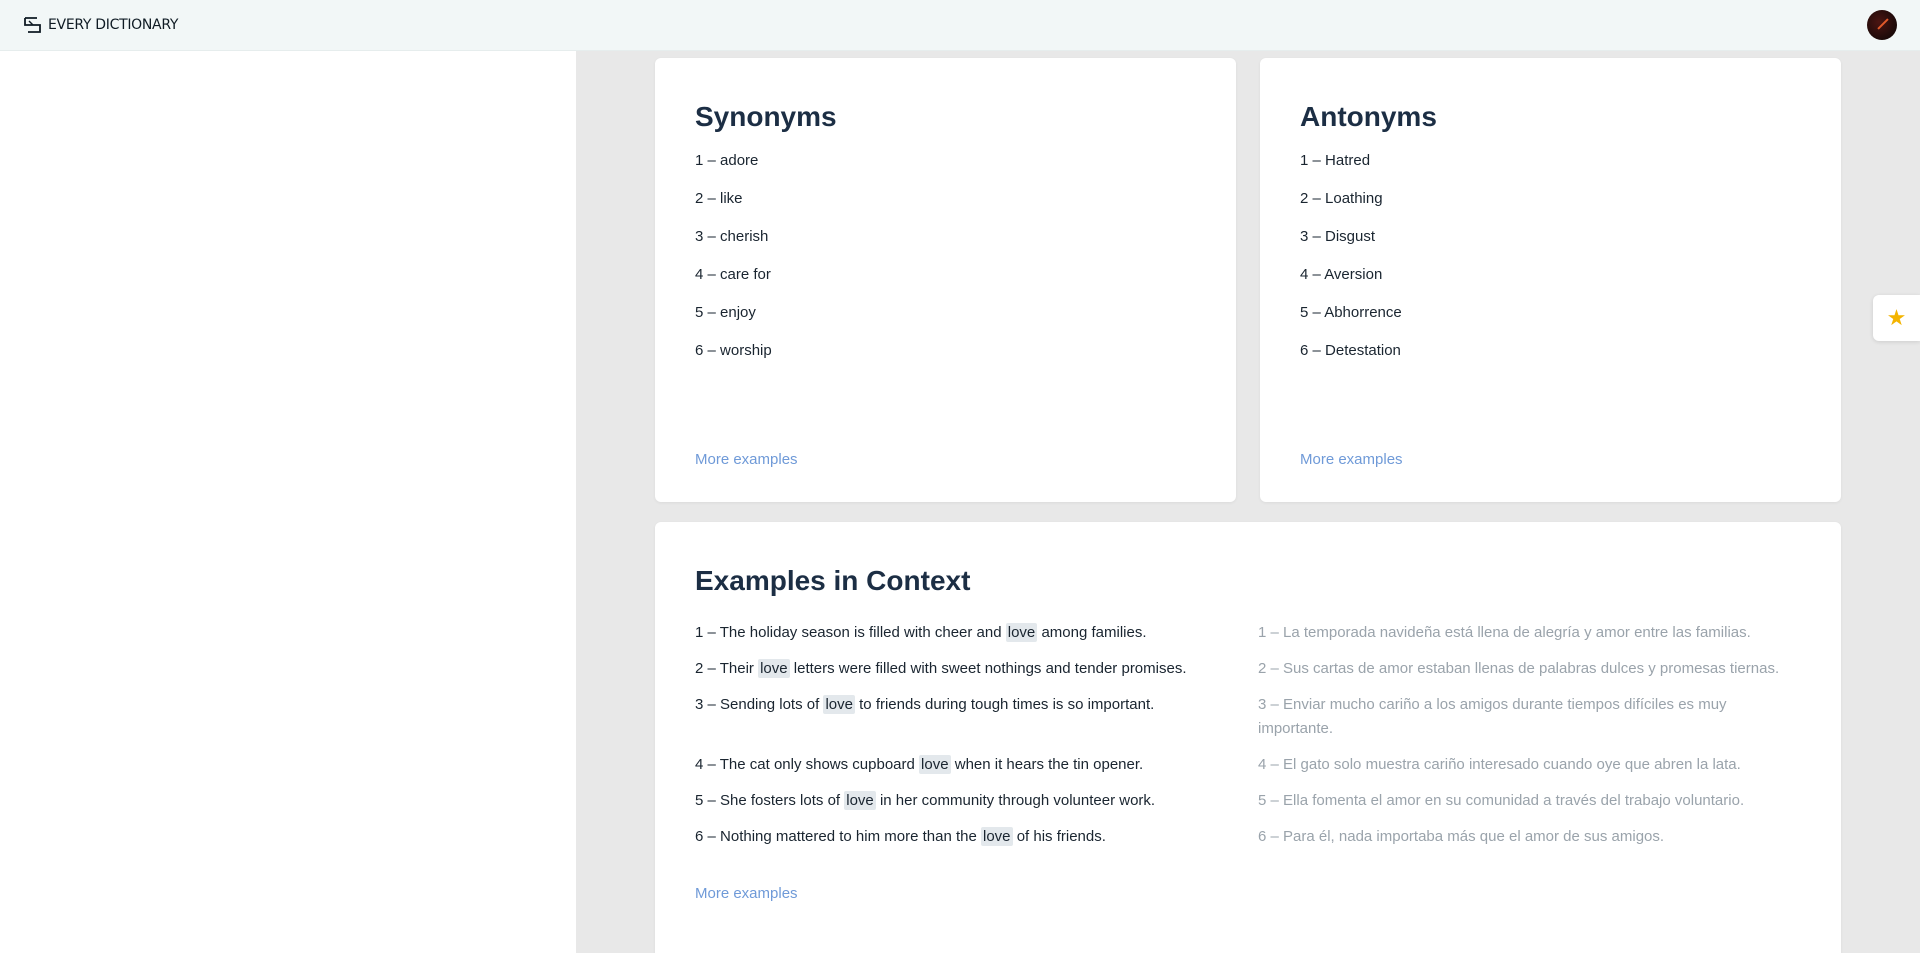  Describe the element at coordinates (1015, 800) in the screenshot. I see `example-text-after: in her community through volunteer work.` at that location.